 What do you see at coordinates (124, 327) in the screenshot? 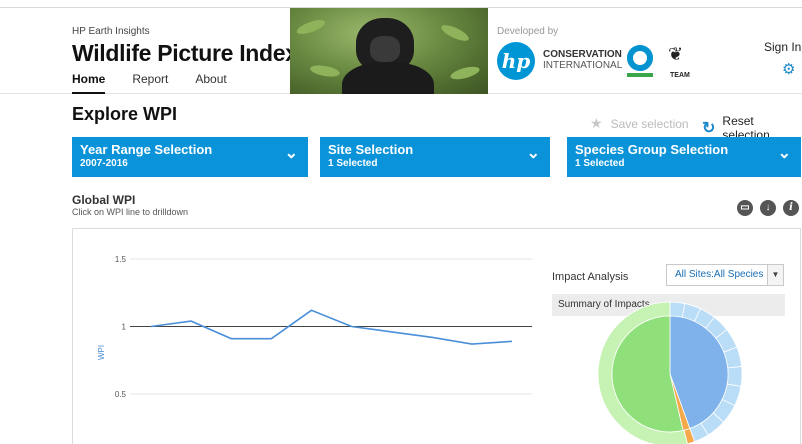
I see `y-tick-label: 1` at bounding box center [124, 327].